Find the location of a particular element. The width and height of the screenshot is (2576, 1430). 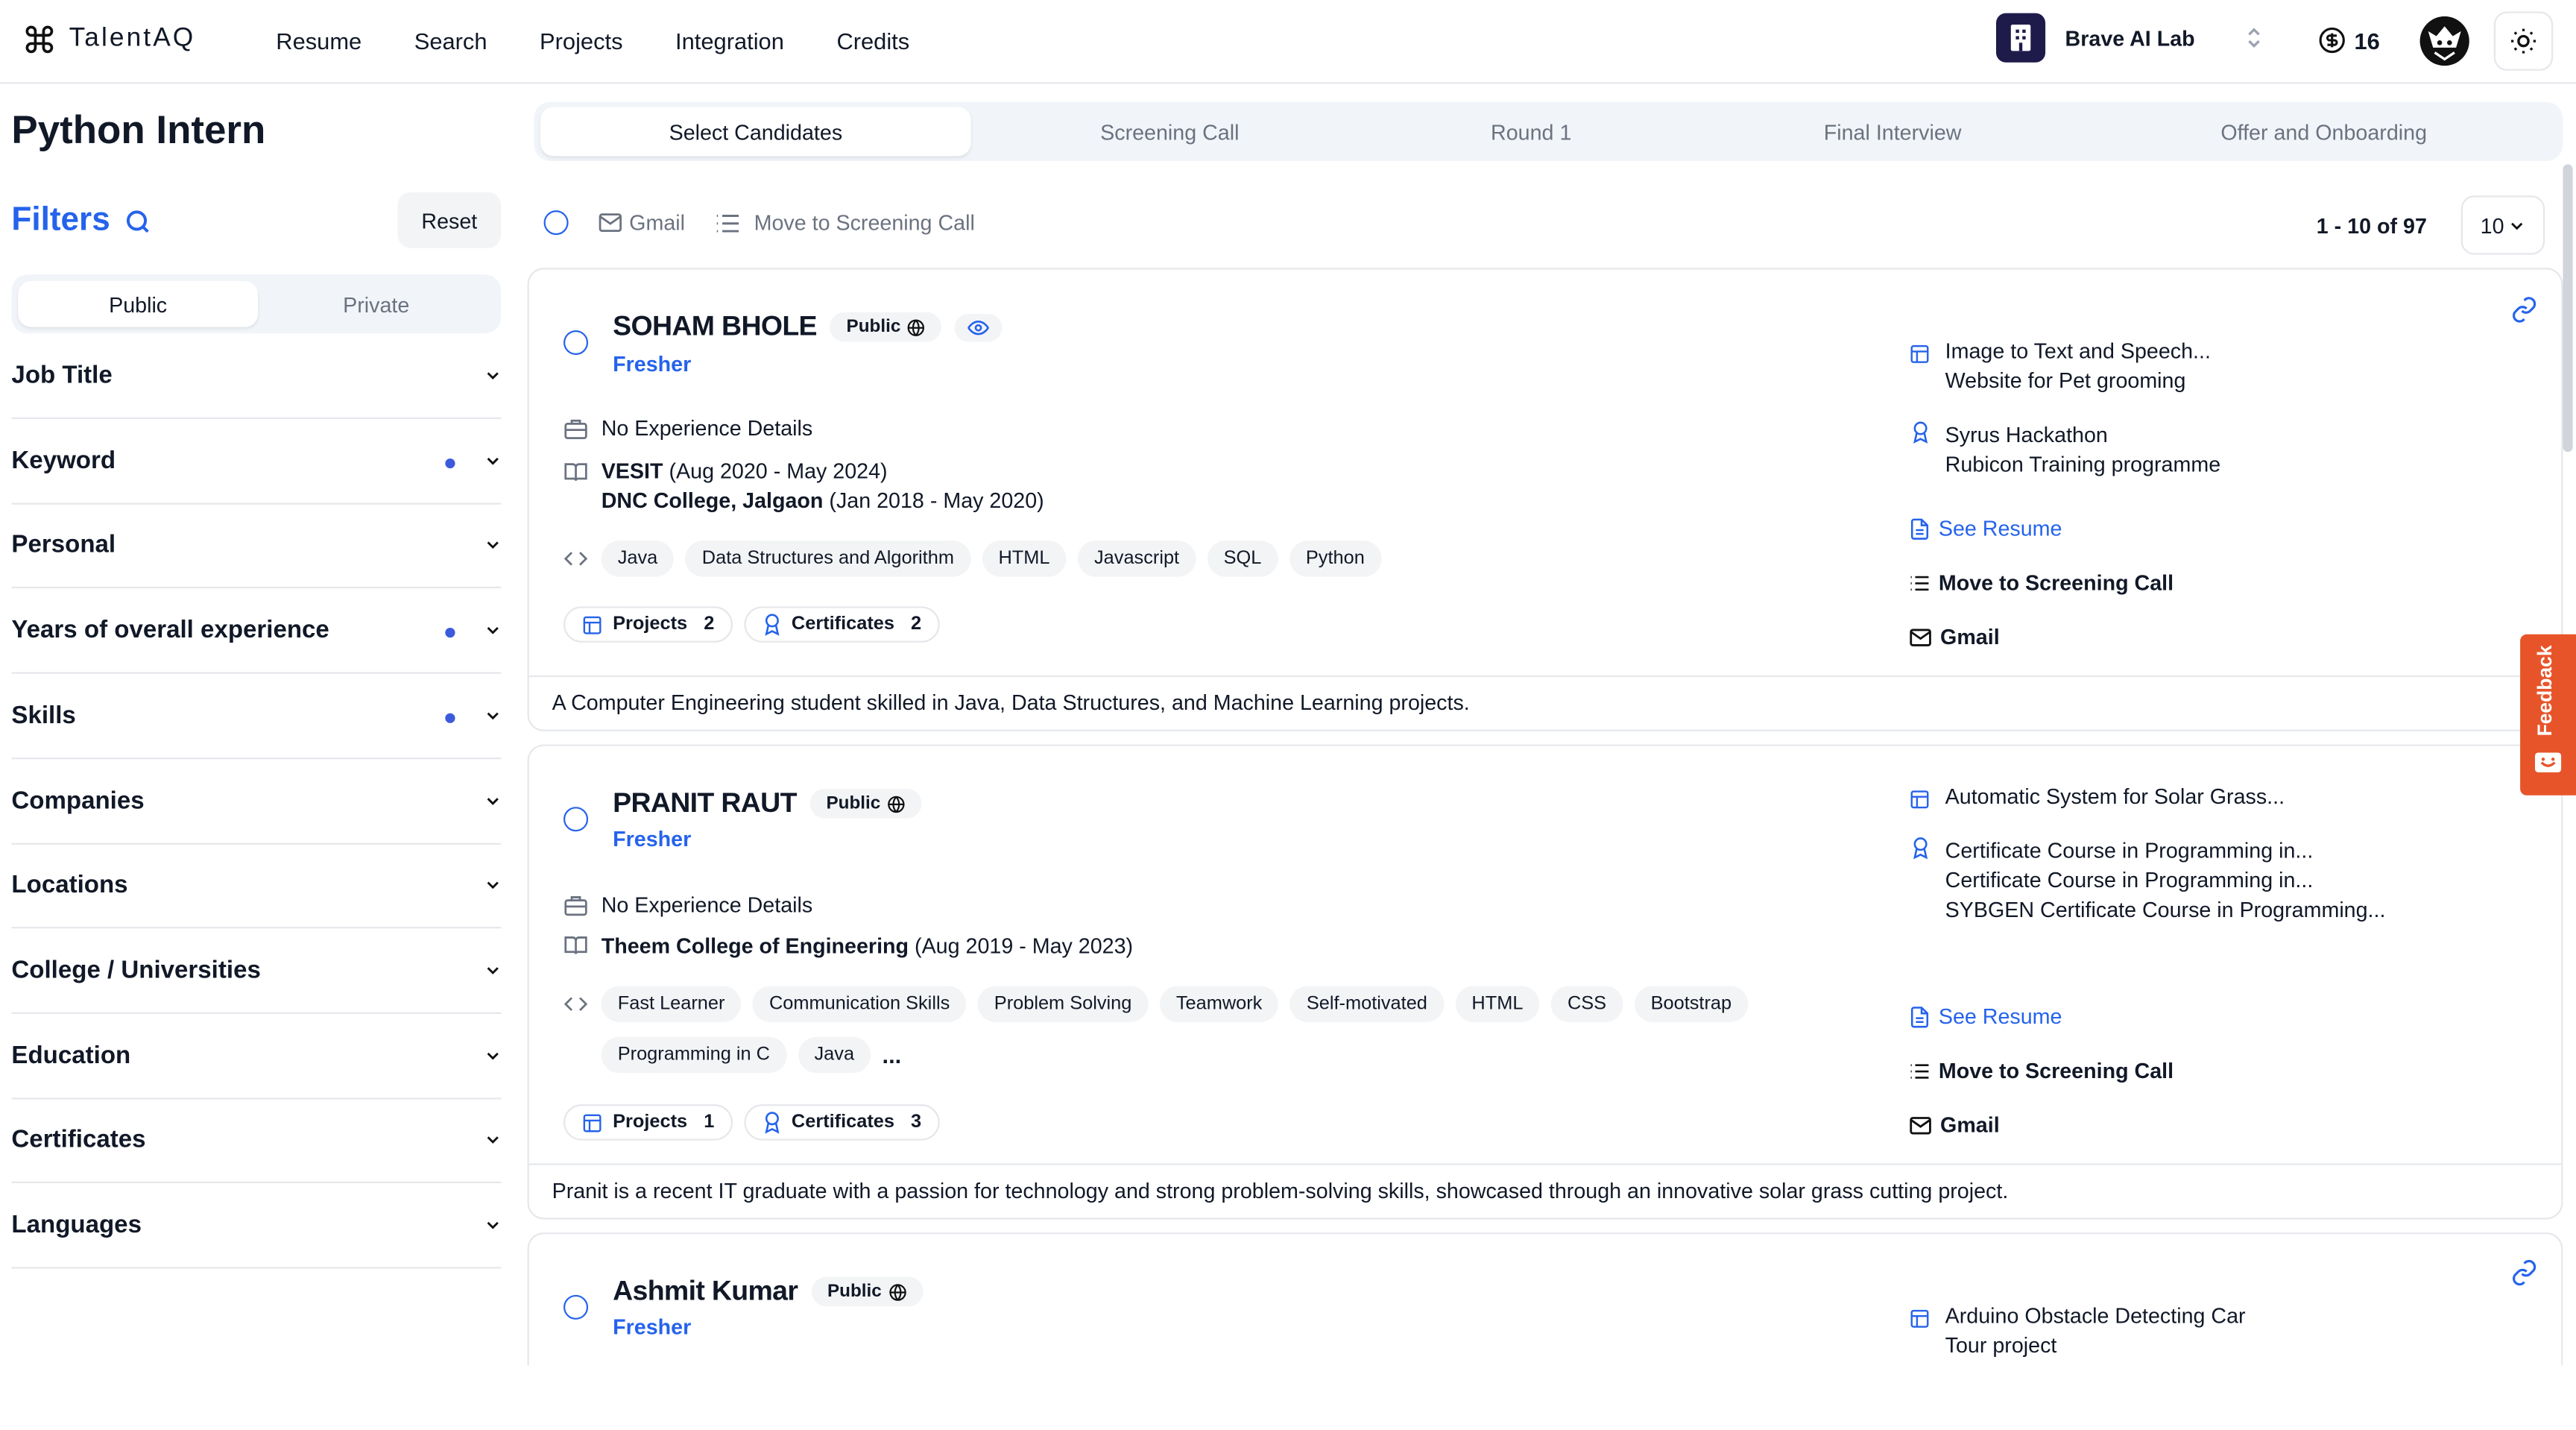

feedback-label: Feedback is located at coordinates (2545, 691).